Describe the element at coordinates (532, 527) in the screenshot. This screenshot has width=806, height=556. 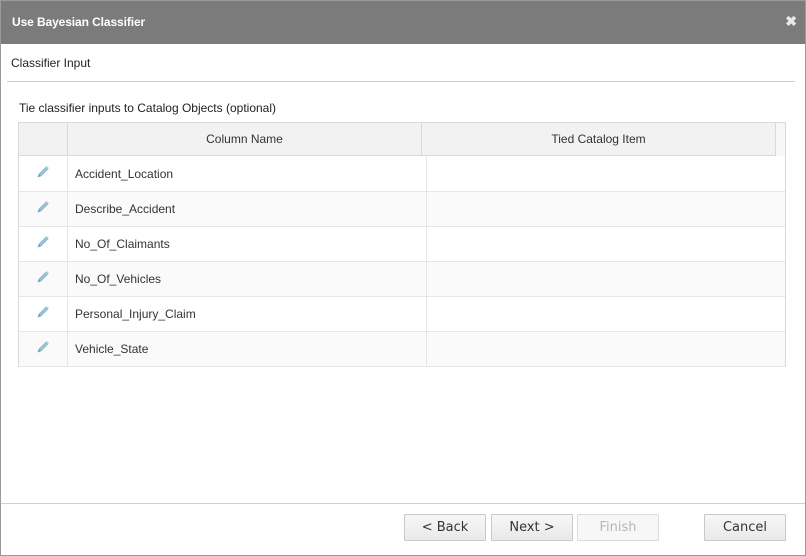
I see `next-button: Next >` at that location.